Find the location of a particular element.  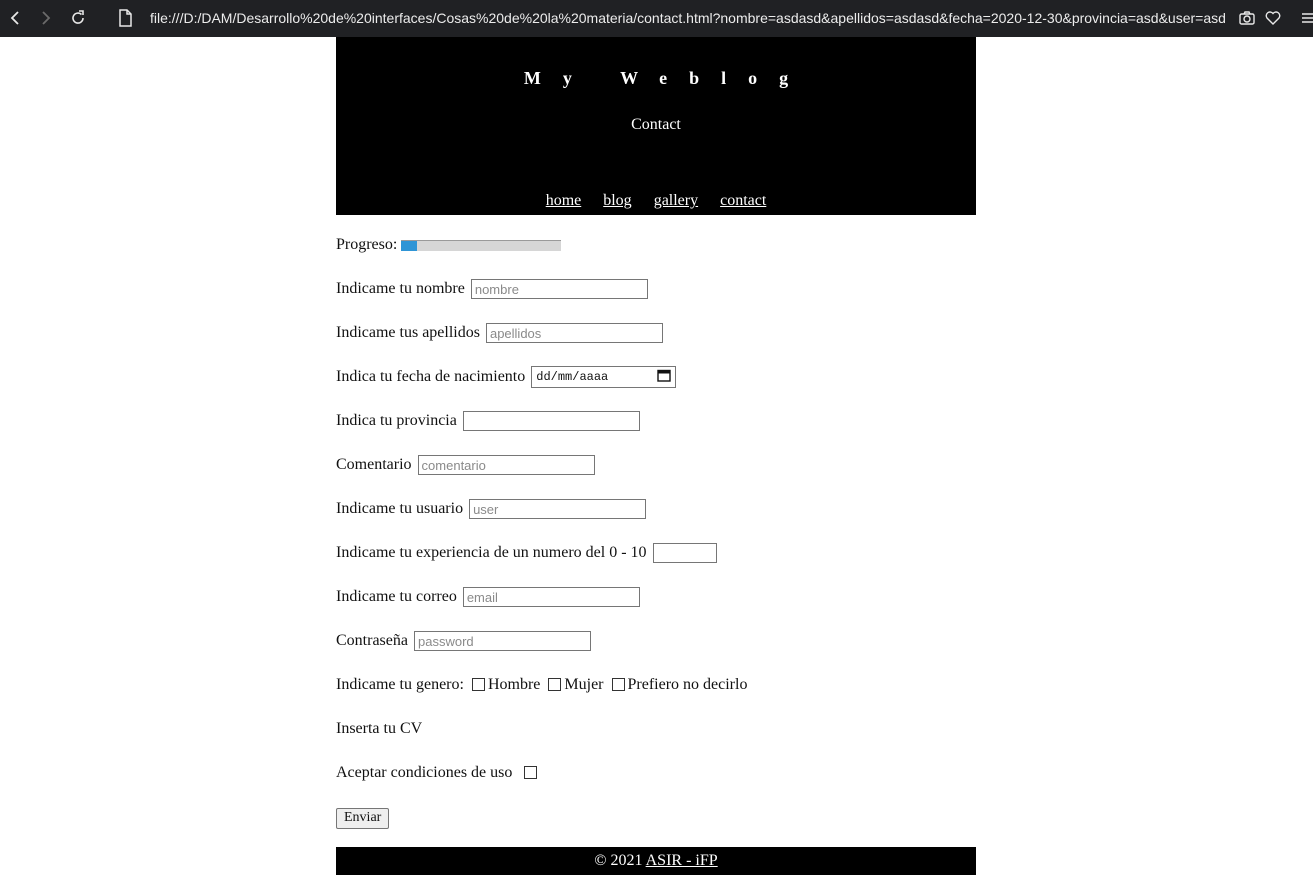

checkbox-mujer is located at coordinates (555, 684).